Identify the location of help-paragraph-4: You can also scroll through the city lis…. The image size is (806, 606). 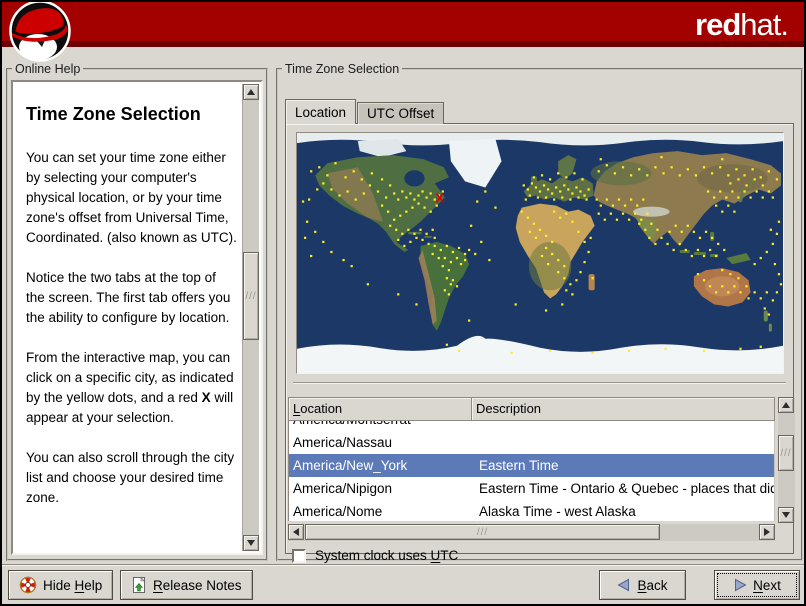
(130, 477).